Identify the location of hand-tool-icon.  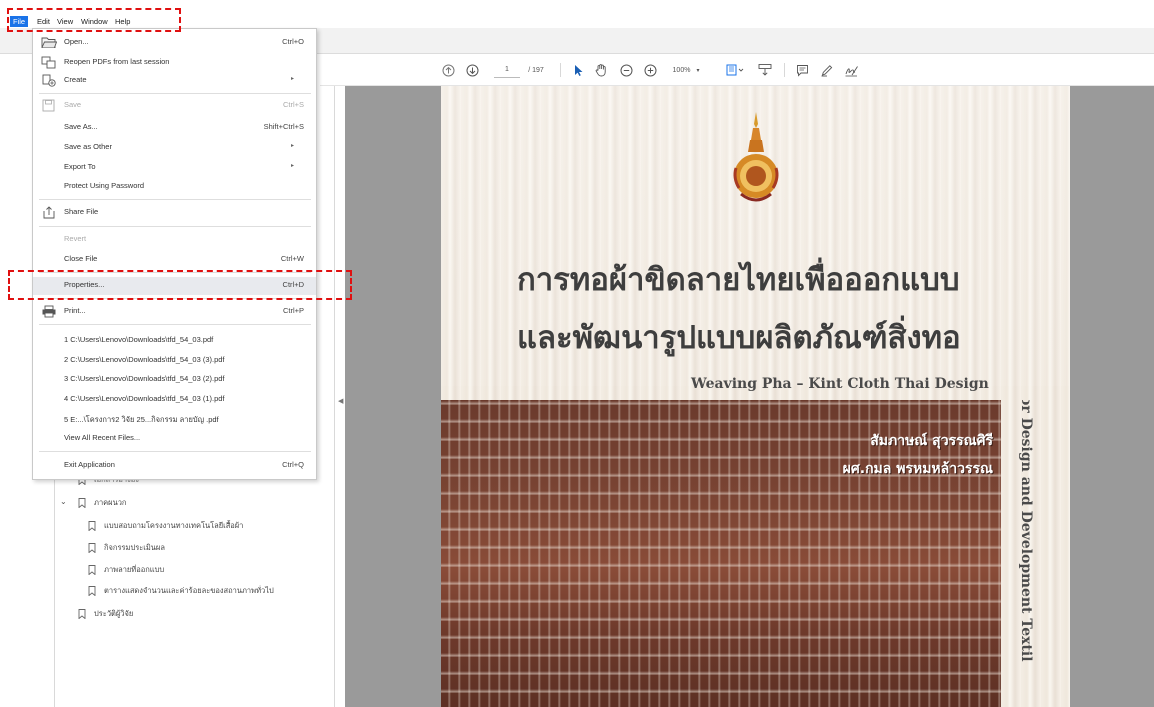
(601, 70).